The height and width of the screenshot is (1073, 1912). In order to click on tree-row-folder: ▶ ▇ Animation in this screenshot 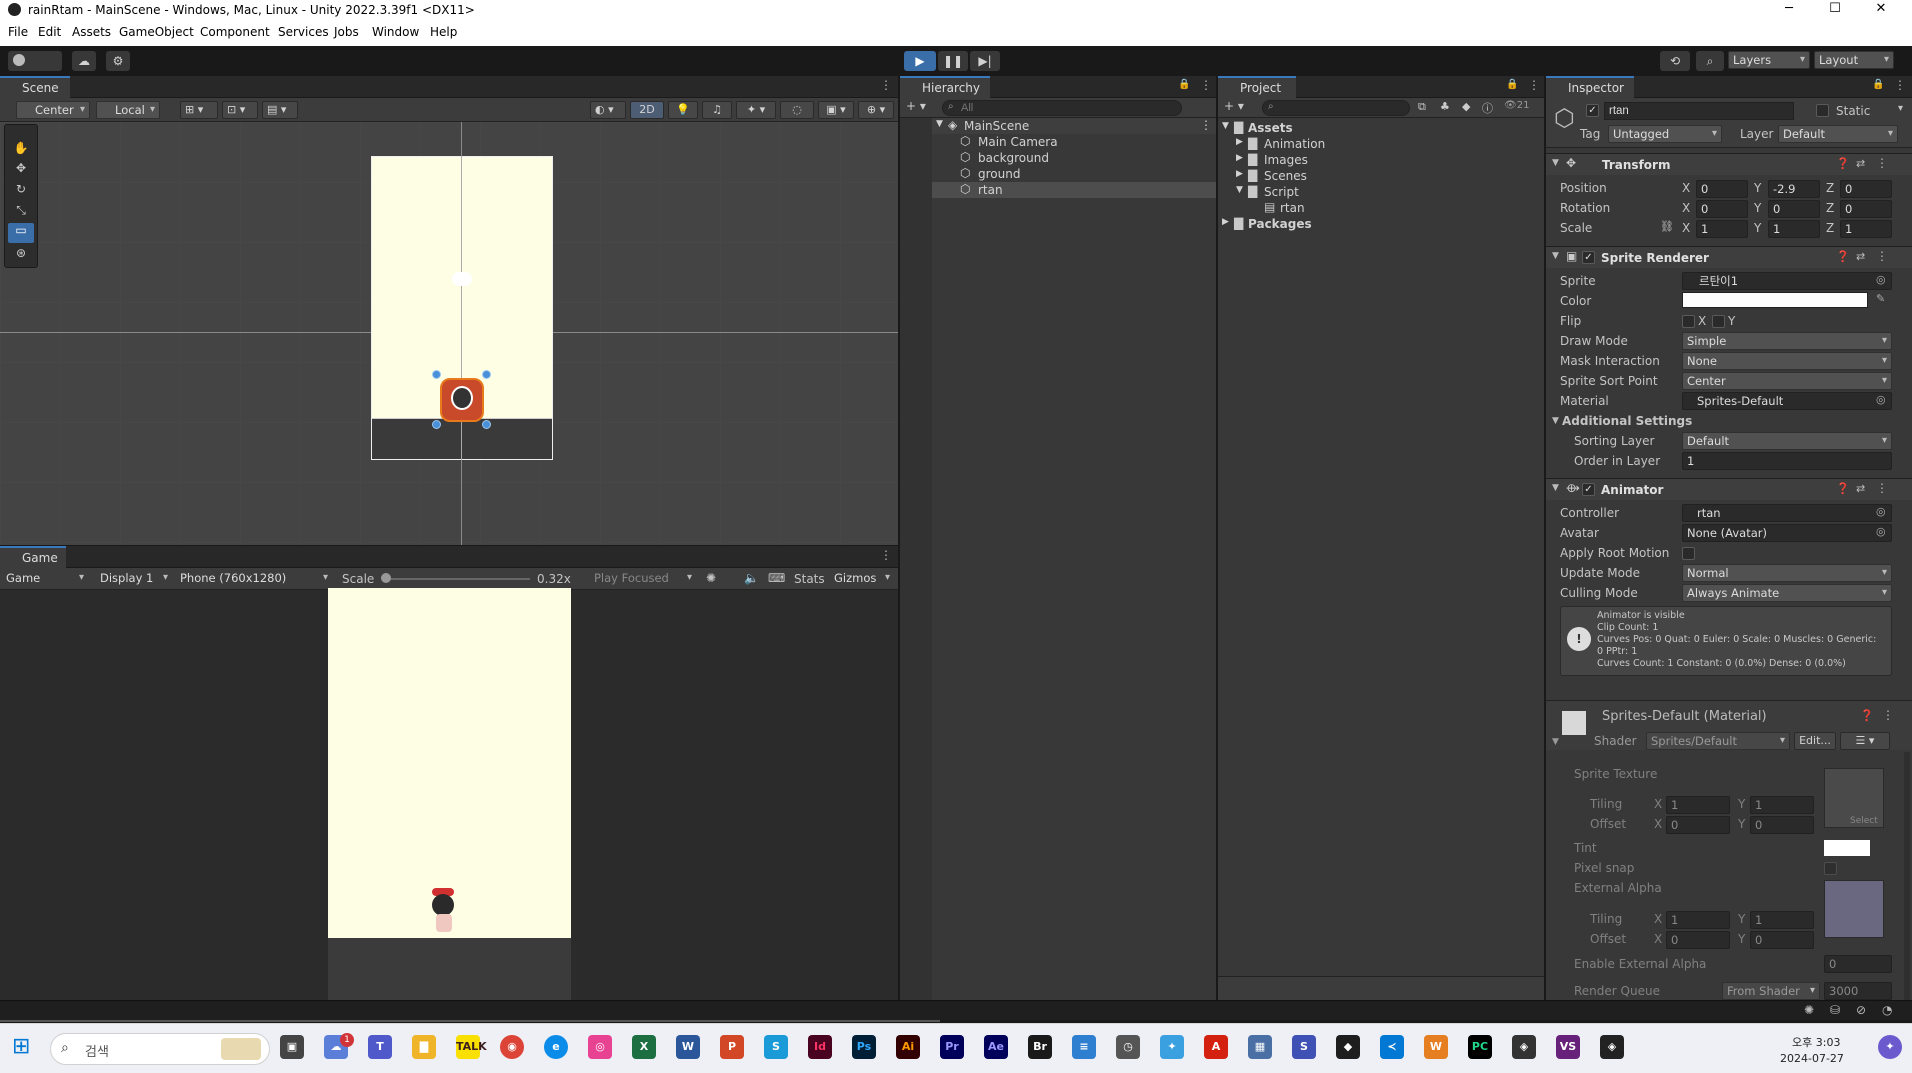, I will do `click(1381, 144)`.